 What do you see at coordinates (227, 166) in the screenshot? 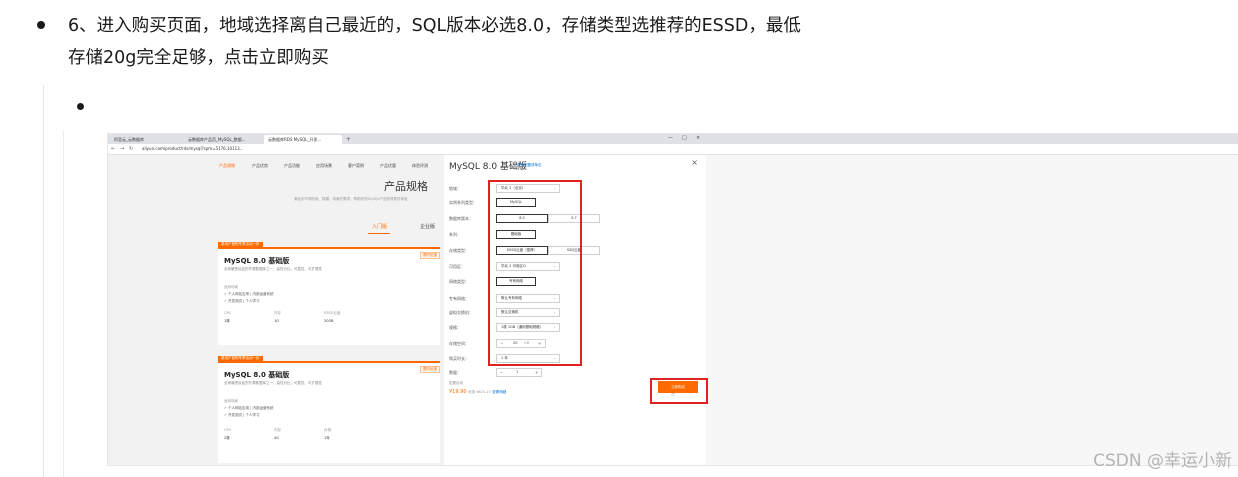
I see `nav-tab: 产品规格` at bounding box center [227, 166].